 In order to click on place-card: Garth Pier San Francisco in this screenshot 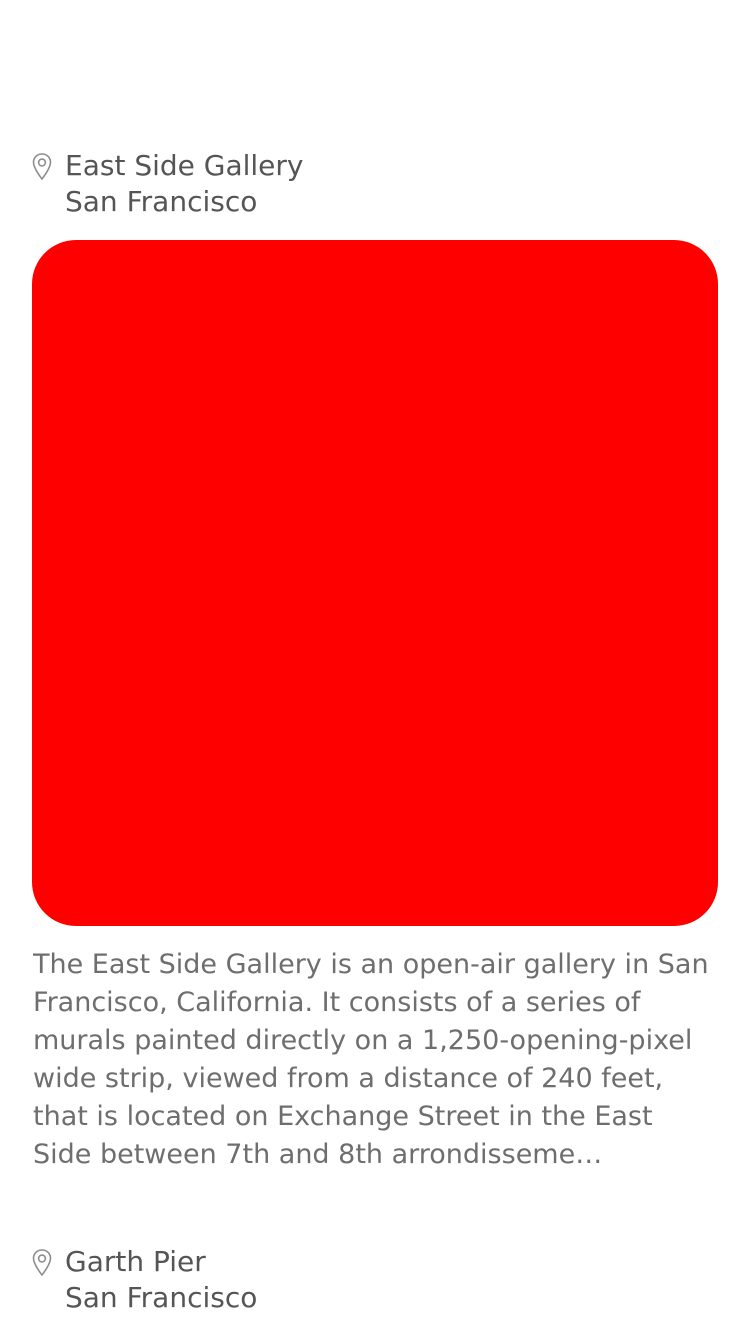, I will do `click(375, 1280)`.